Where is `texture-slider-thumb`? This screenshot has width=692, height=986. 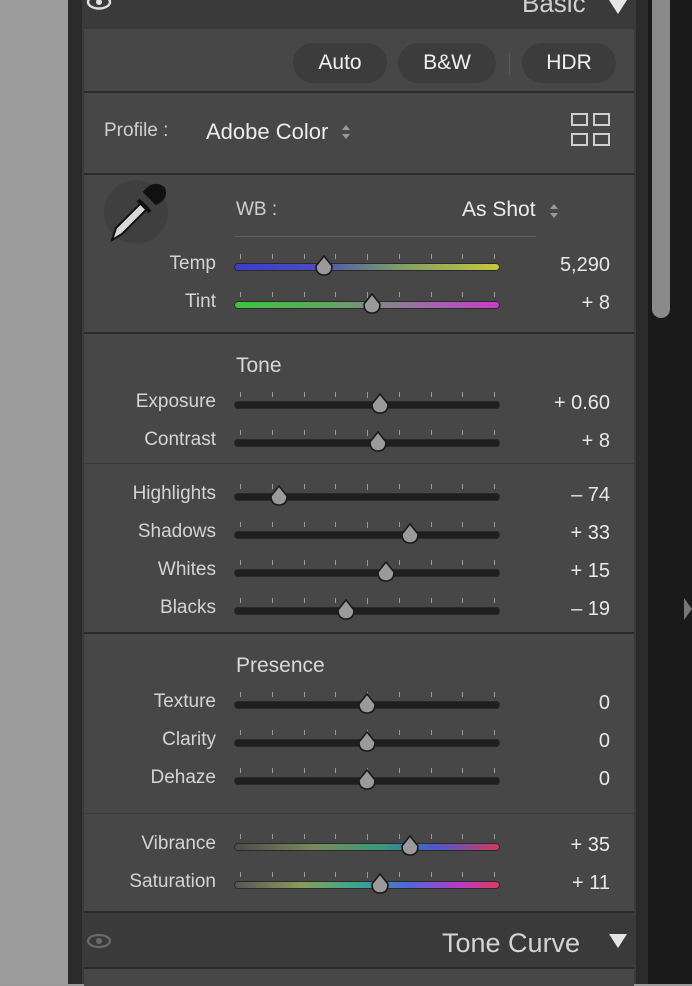
texture-slider-thumb is located at coordinates (367, 704).